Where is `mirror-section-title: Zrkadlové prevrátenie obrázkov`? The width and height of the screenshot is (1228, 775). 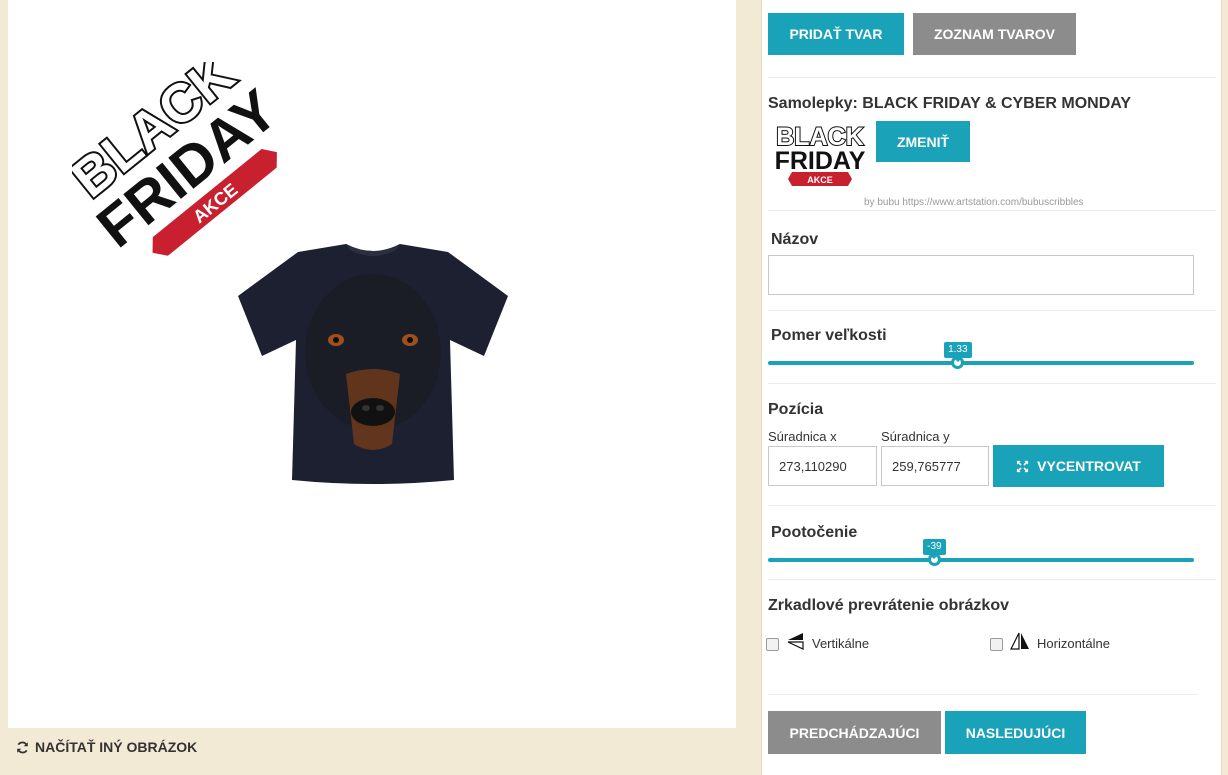 mirror-section-title: Zrkadlové prevrátenie obrázkov is located at coordinates (888, 605).